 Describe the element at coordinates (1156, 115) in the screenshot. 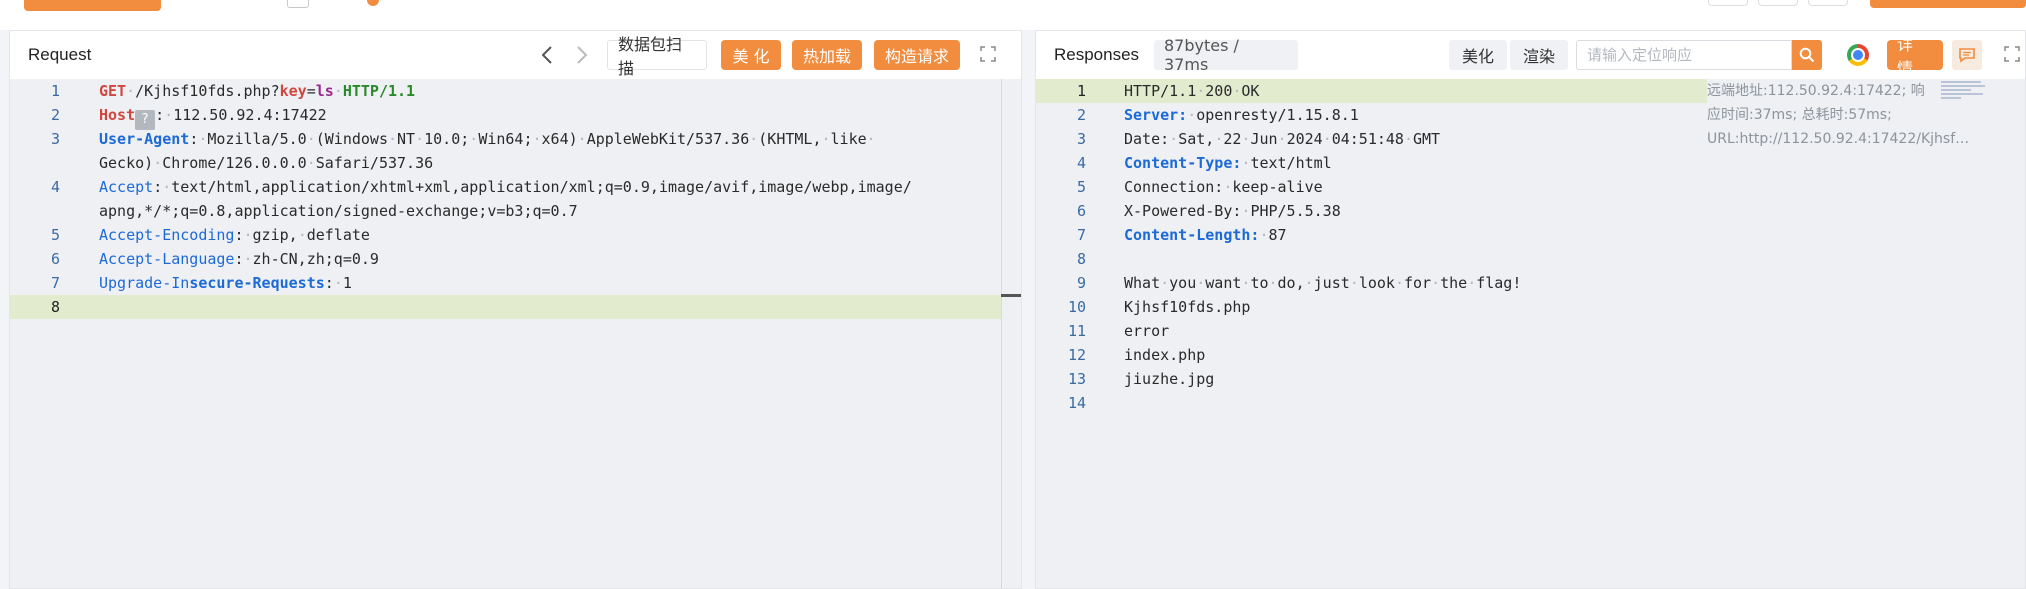

I see `header-name: Server:` at that location.